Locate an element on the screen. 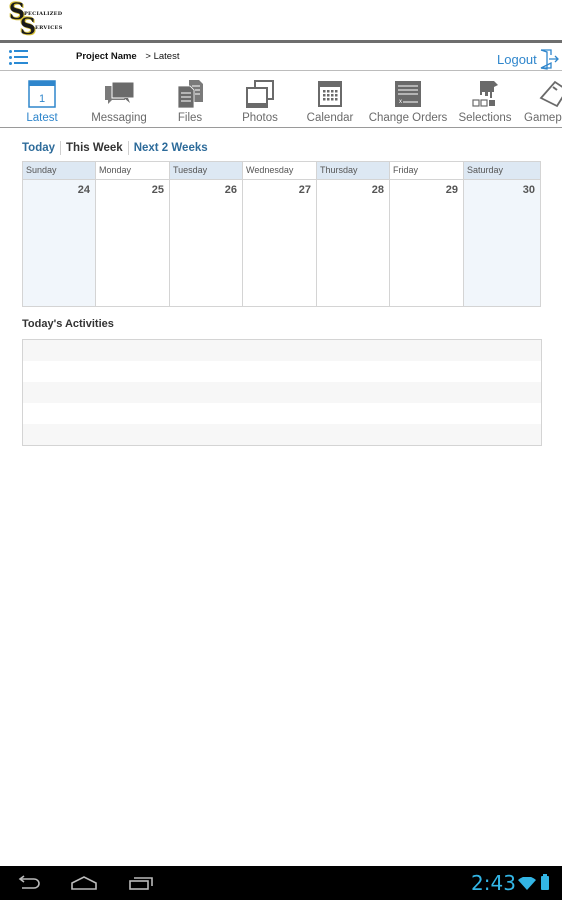 The width and height of the screenshot is (562, 900). tab-change-orders: x Change Orders is located at coordinates (408, 99).